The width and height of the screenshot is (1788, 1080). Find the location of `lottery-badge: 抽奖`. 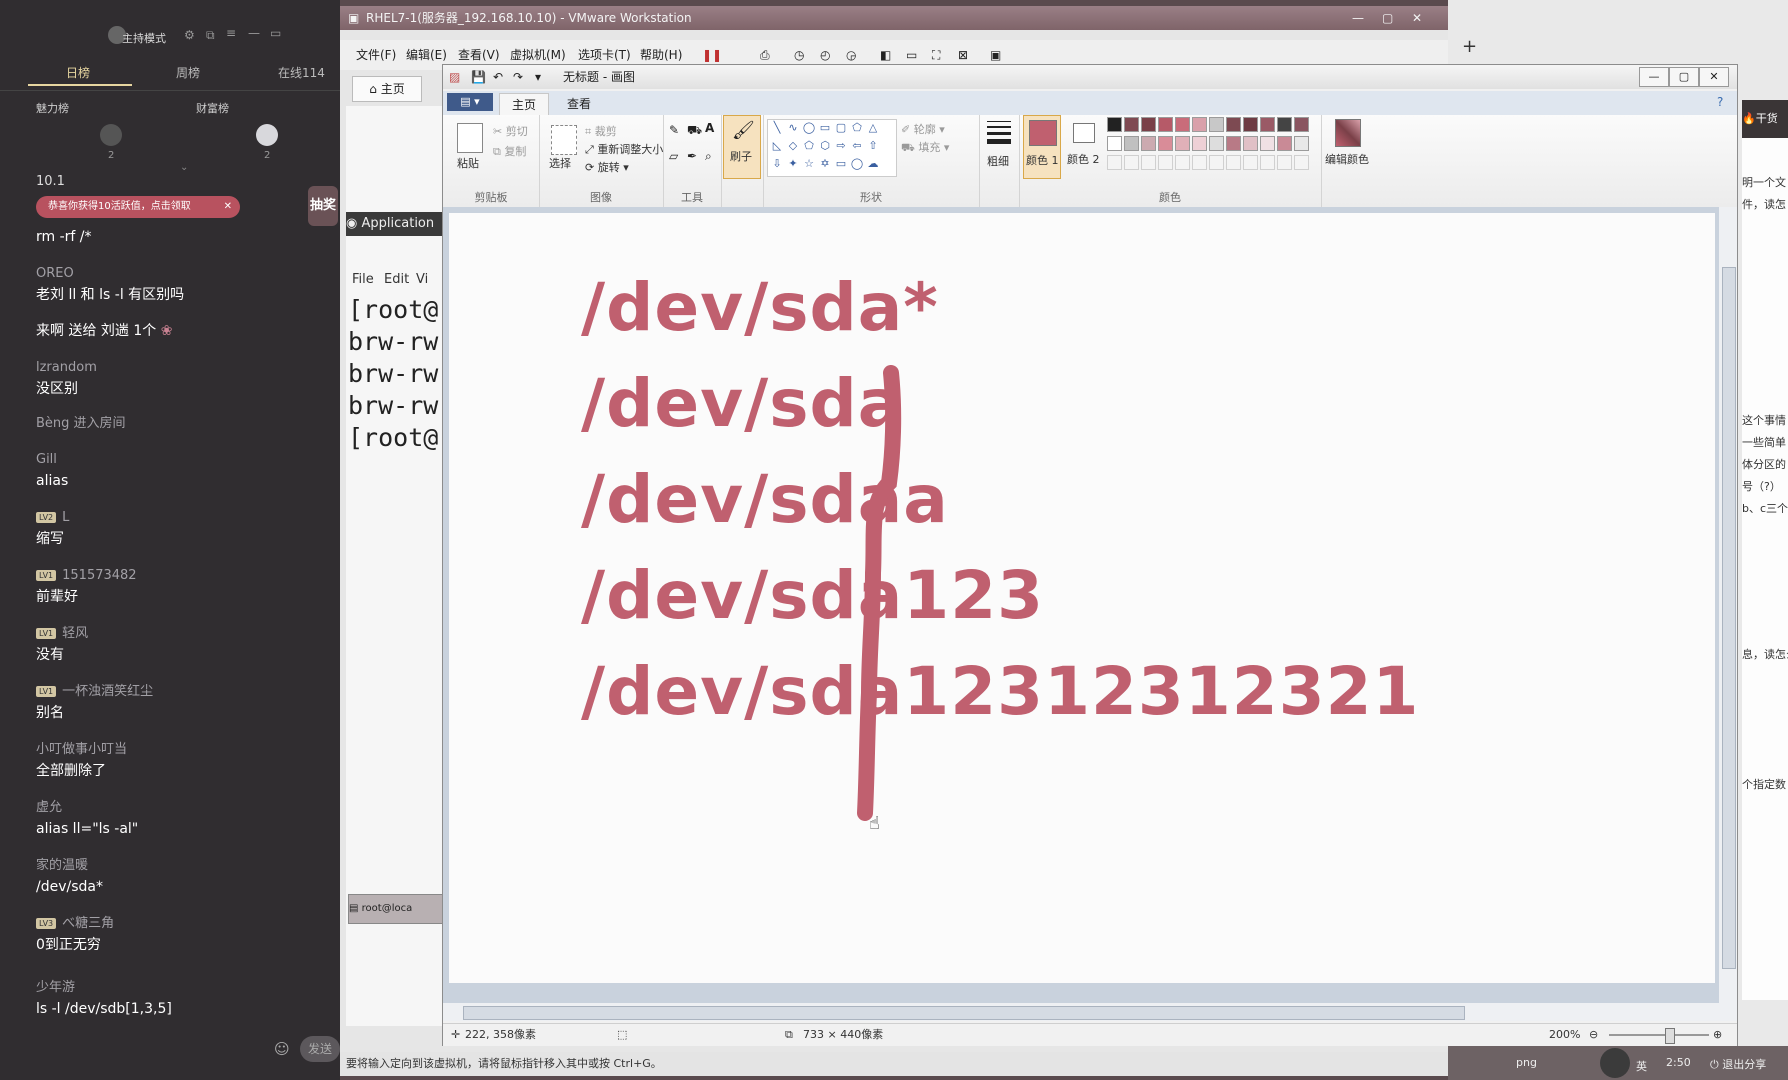

lottery-badge: 抽奖 is located at coordinates (323, 206).